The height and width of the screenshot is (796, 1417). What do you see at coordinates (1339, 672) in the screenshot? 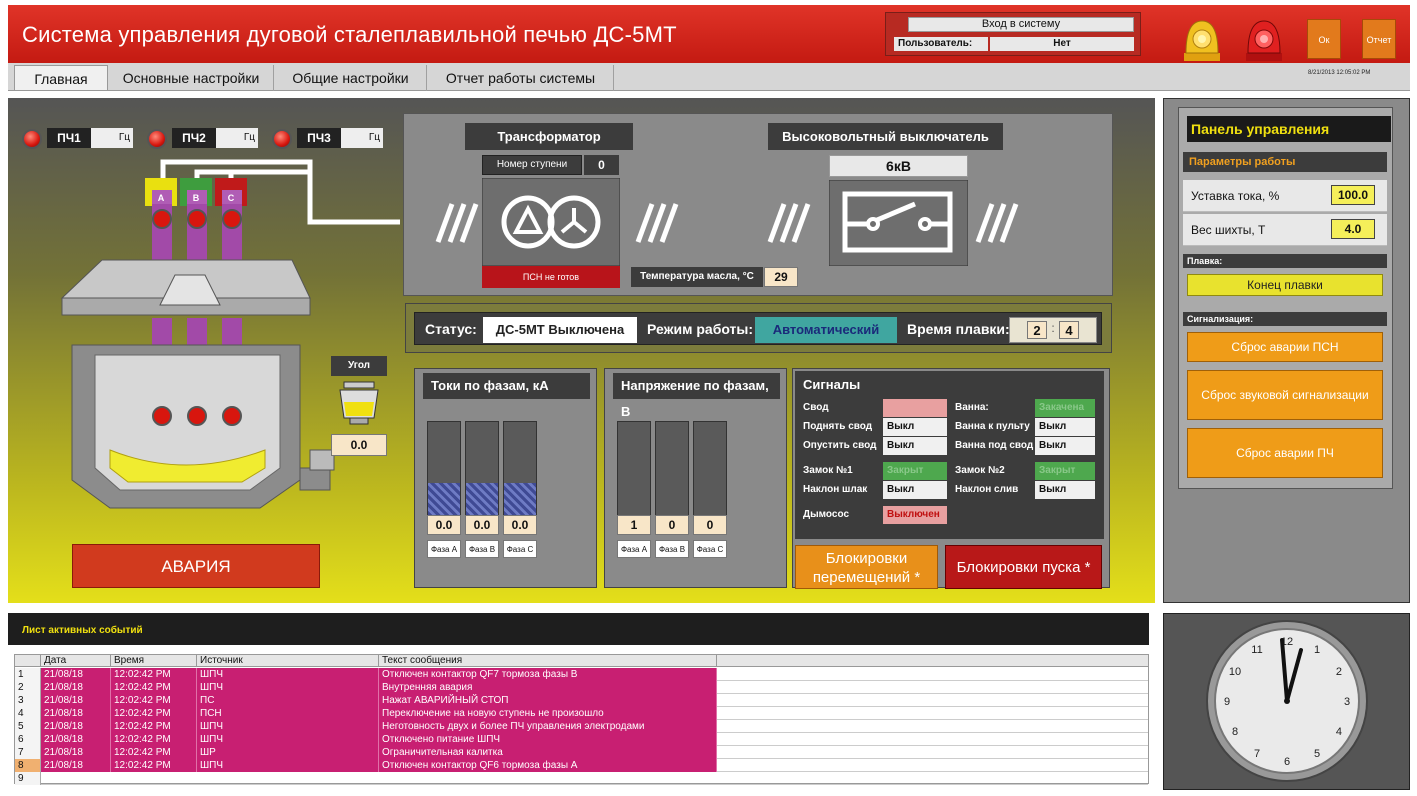
I see `clock-number: 2` at bounding box center [1339, 672].